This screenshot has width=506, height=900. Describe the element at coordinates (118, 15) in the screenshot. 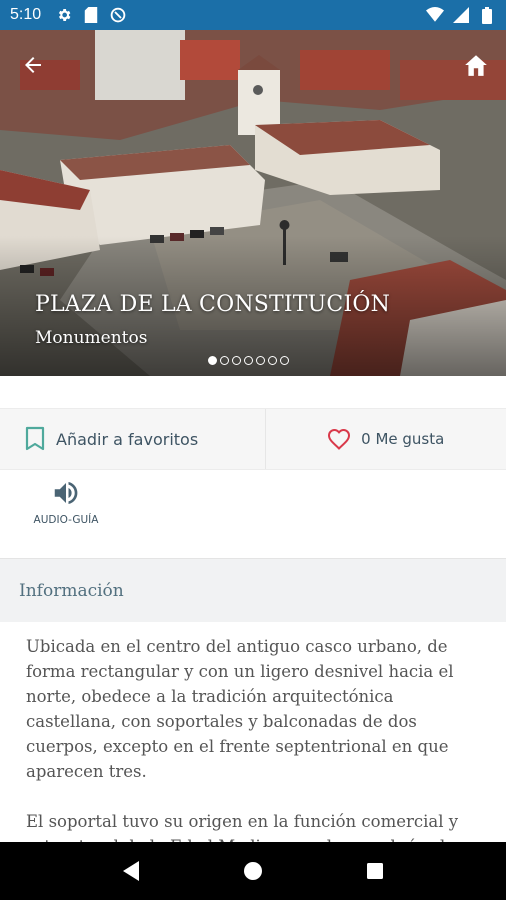

I see `data-saver-icon` at that location.